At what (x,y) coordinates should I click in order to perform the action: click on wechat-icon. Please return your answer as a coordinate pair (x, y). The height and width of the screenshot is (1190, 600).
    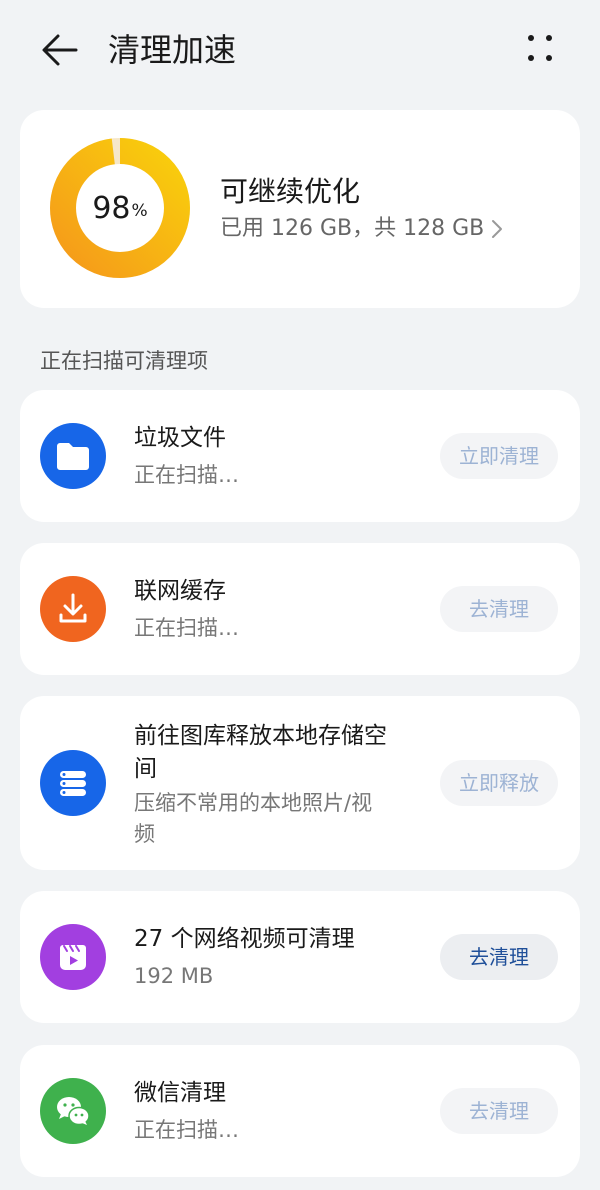
    Looking at the image, I should click on (73, 1111).